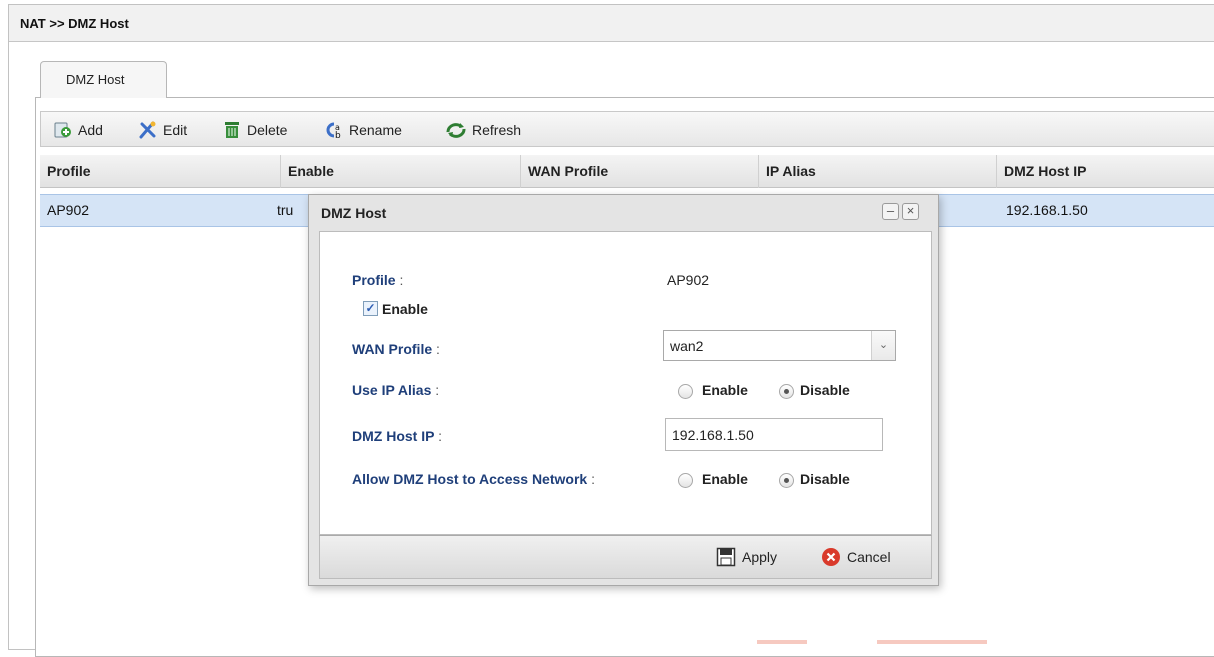 This screenshot has height=657, width=1214. I want to click on add-button: Add, so click(78, 130).